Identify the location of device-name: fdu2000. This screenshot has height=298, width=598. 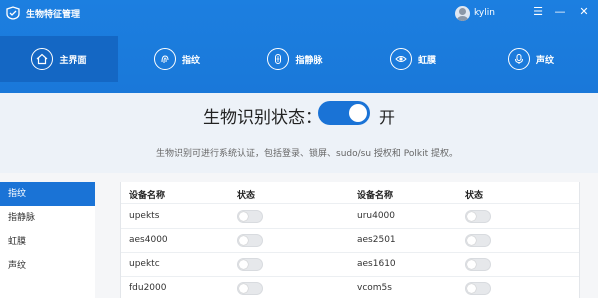
(148, 288).